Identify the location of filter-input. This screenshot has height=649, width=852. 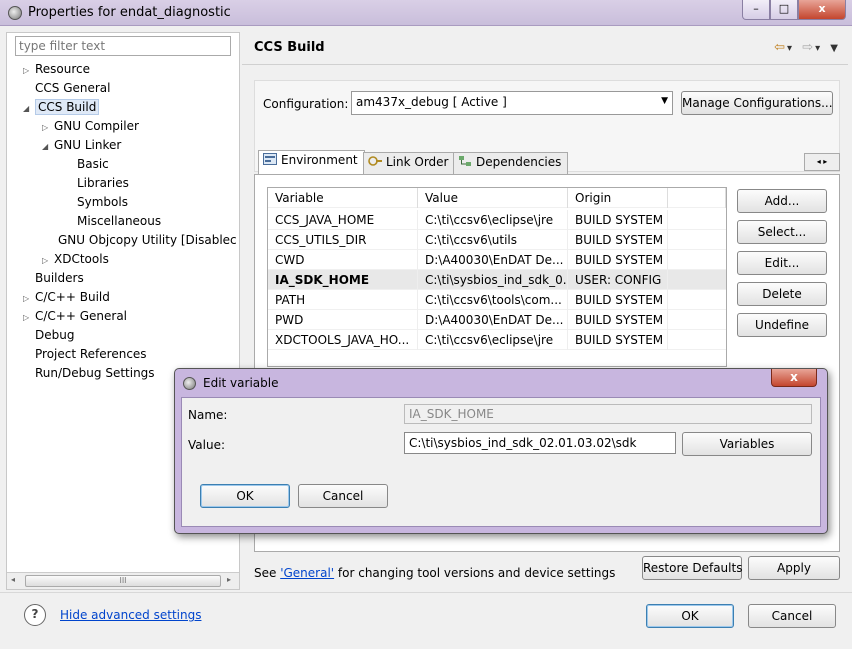
(123, 46).